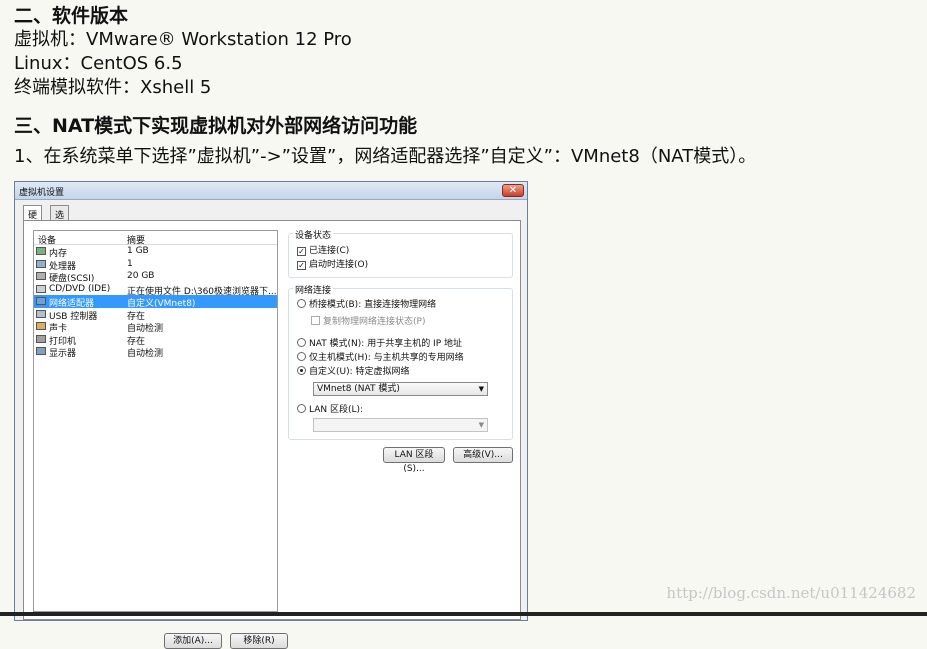 This screenshot has width=927, height=649. What do you see at coordinates (313, 289) in the screenshot?
I see `network-connection-legend: 网络连接` at bounding box center [313, 289].